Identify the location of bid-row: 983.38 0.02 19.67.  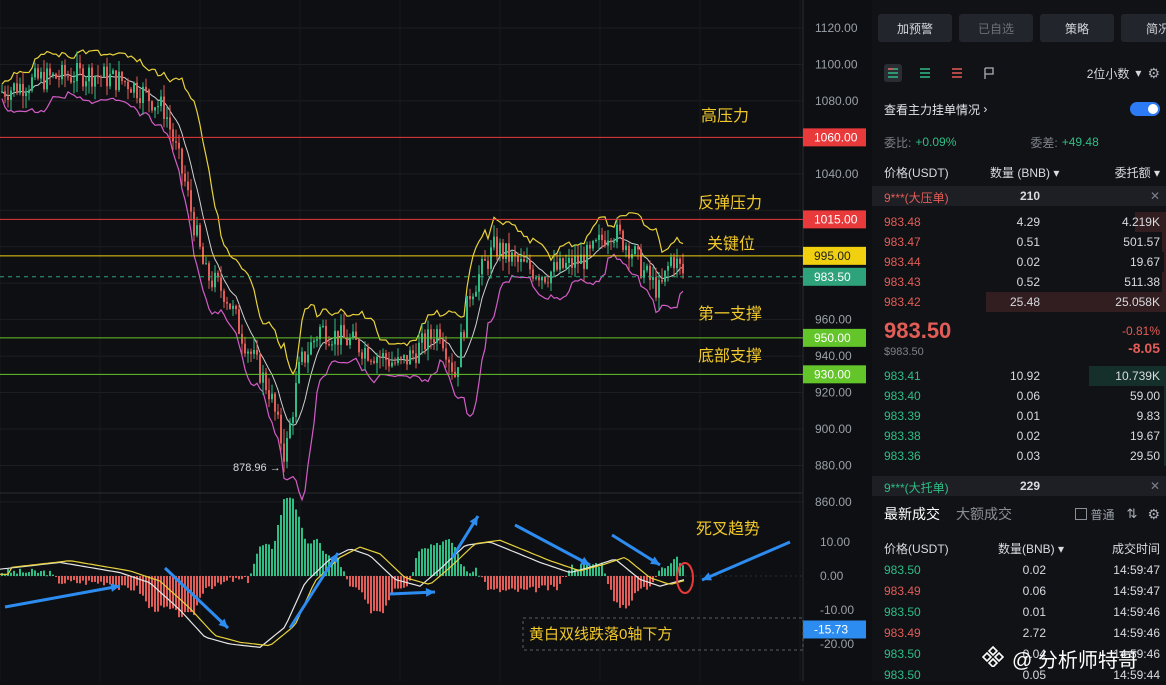
(1019, 436).